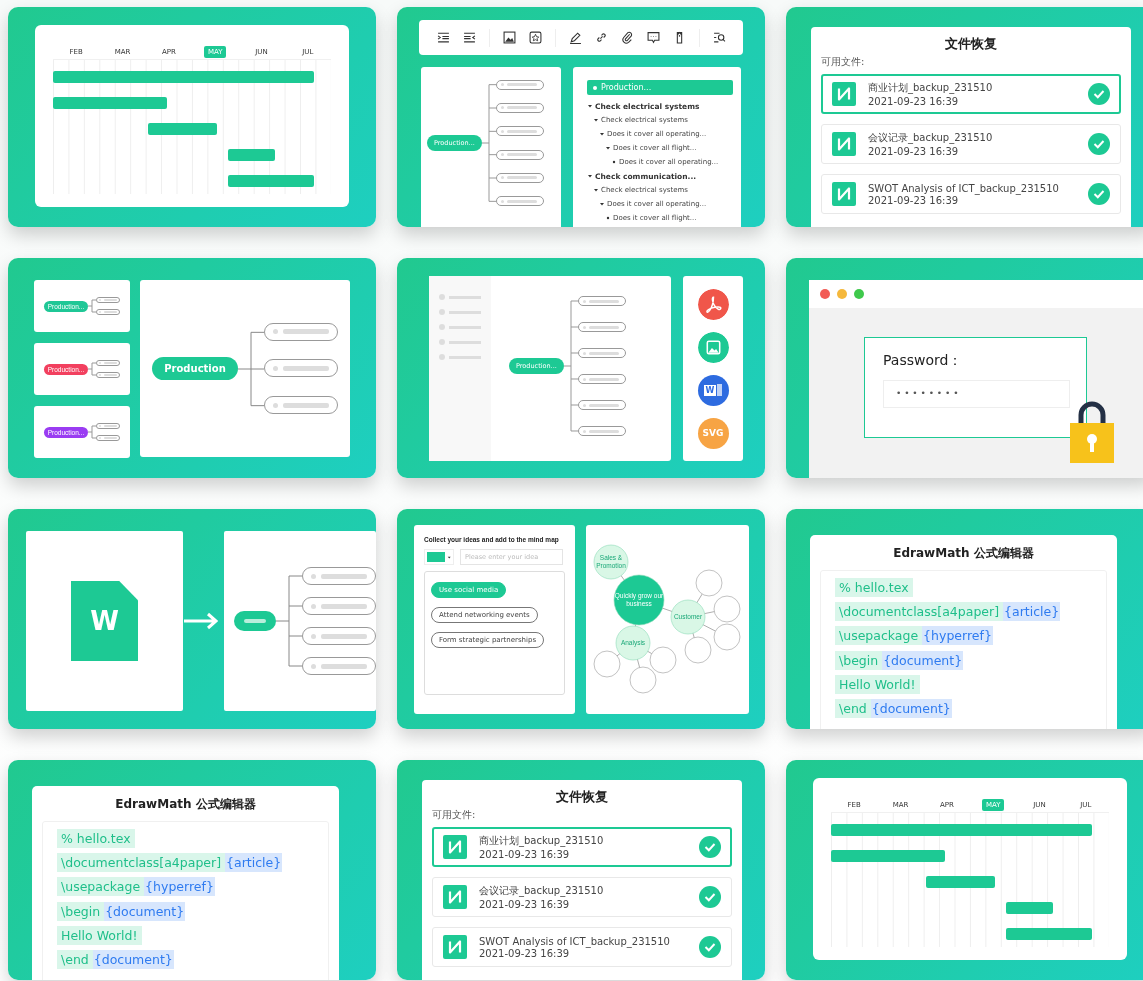 This screenshot has height=981, width=1143. Describe the element at coordinates (627, 37) in the screenshot. I see `paperclip-icon` at that location.